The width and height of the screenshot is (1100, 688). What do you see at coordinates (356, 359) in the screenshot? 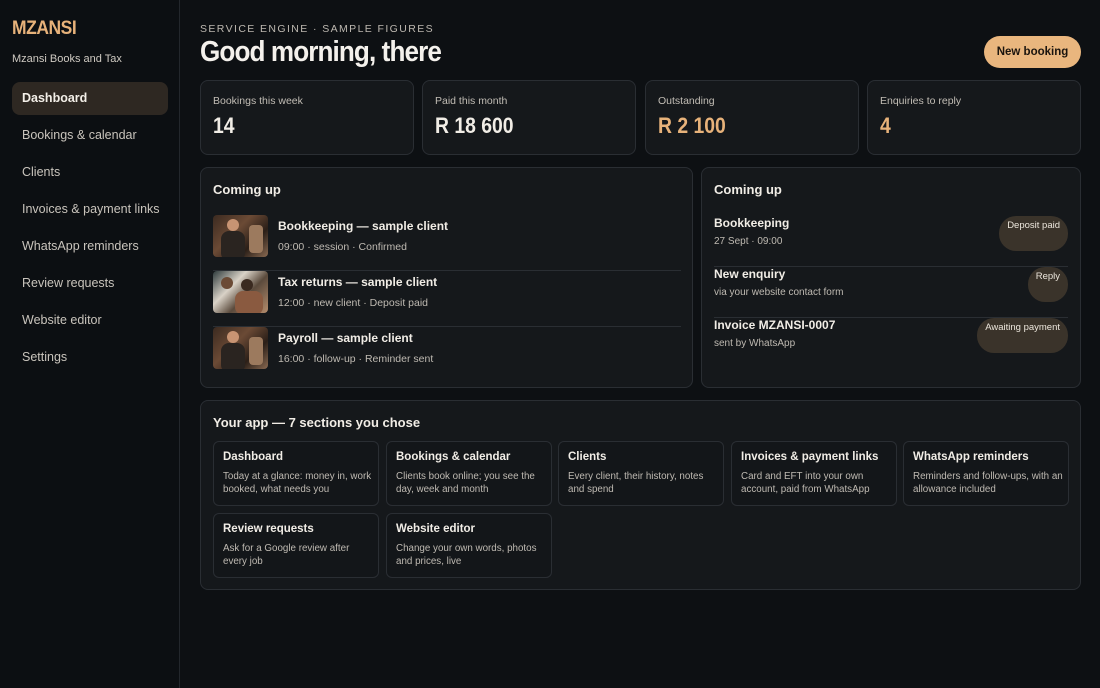
I see `appointment-meta: 16:00 · follow-up · Reminder sent` at bounding box center [356, 359].